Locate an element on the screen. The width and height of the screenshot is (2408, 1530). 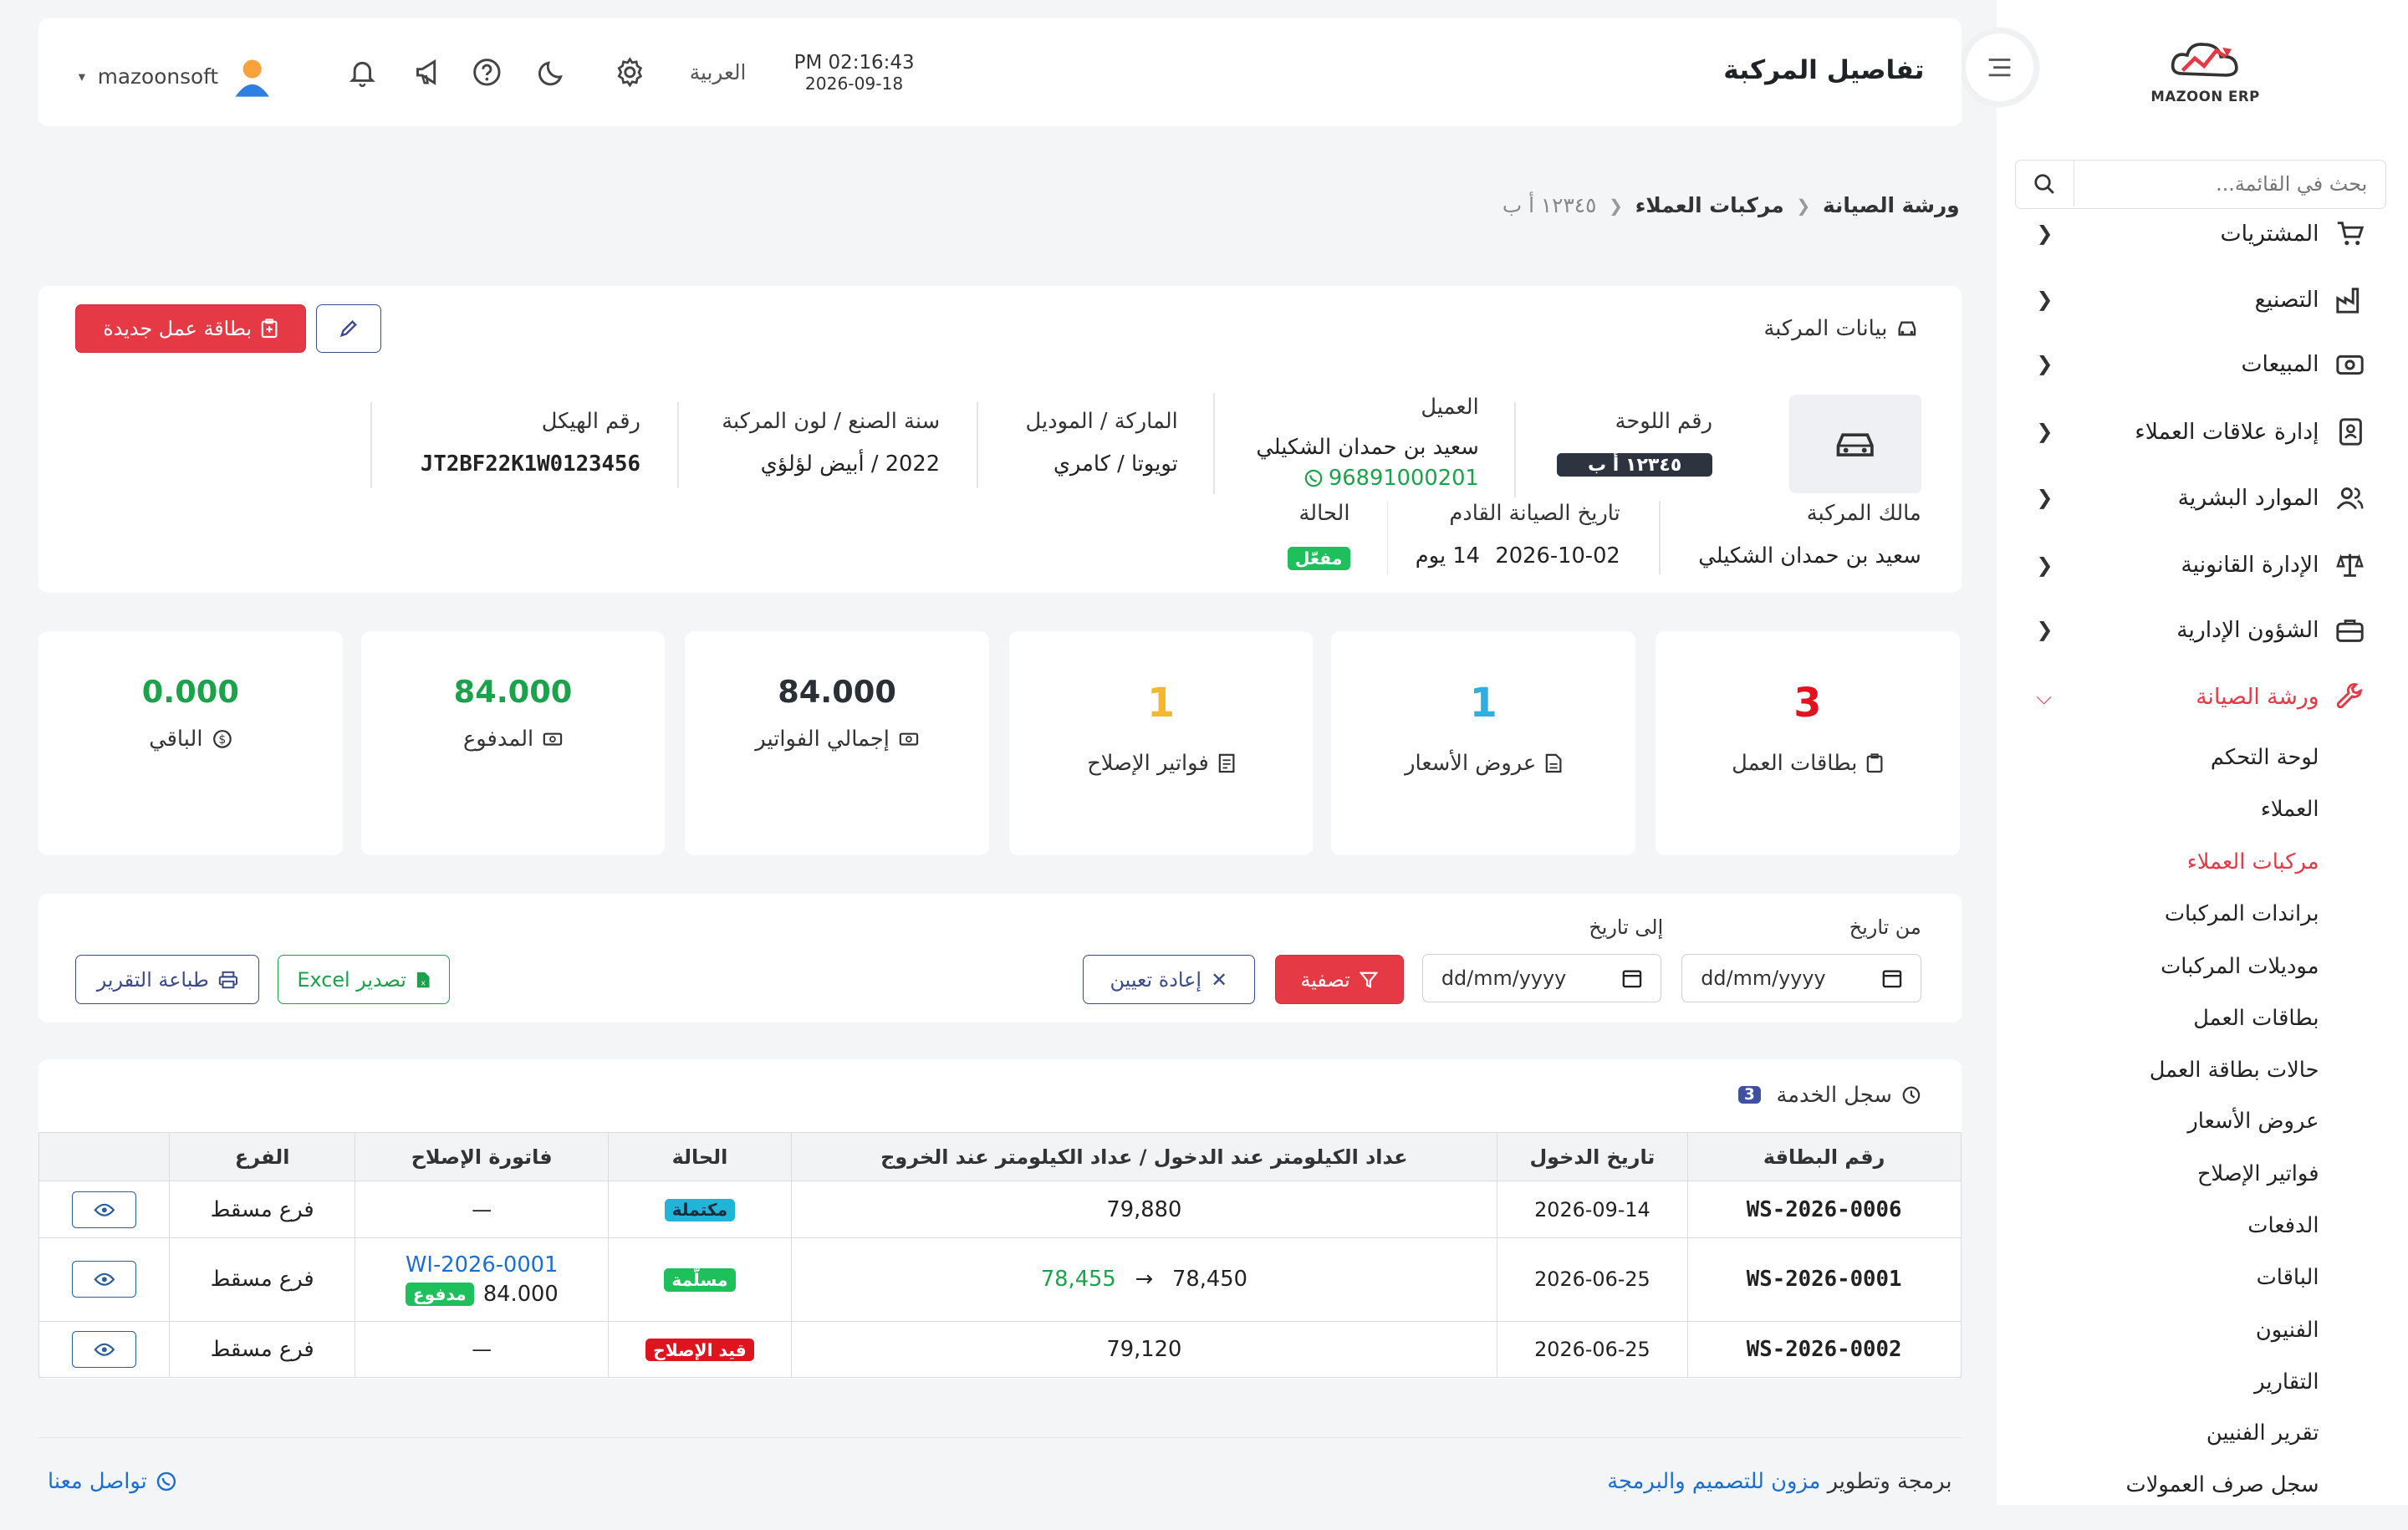
service-log-count-badge: 3 is located at coordinates (1749, 1095).